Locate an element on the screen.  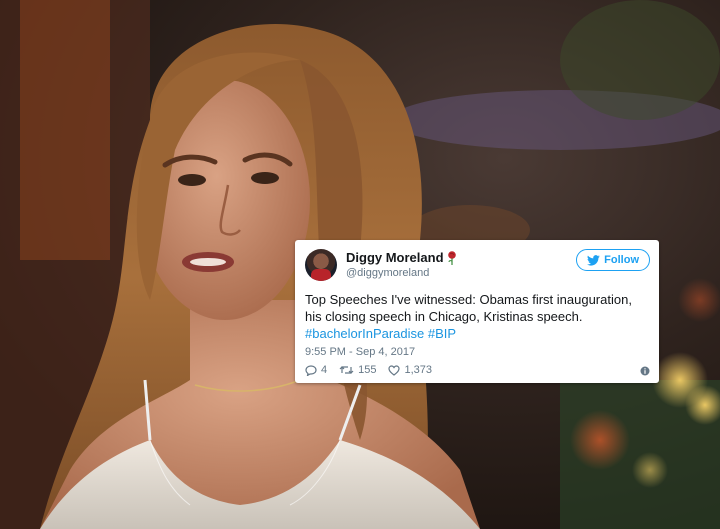
tweet-actions: 4 155 1,373 is located at coordinates (374, 370).